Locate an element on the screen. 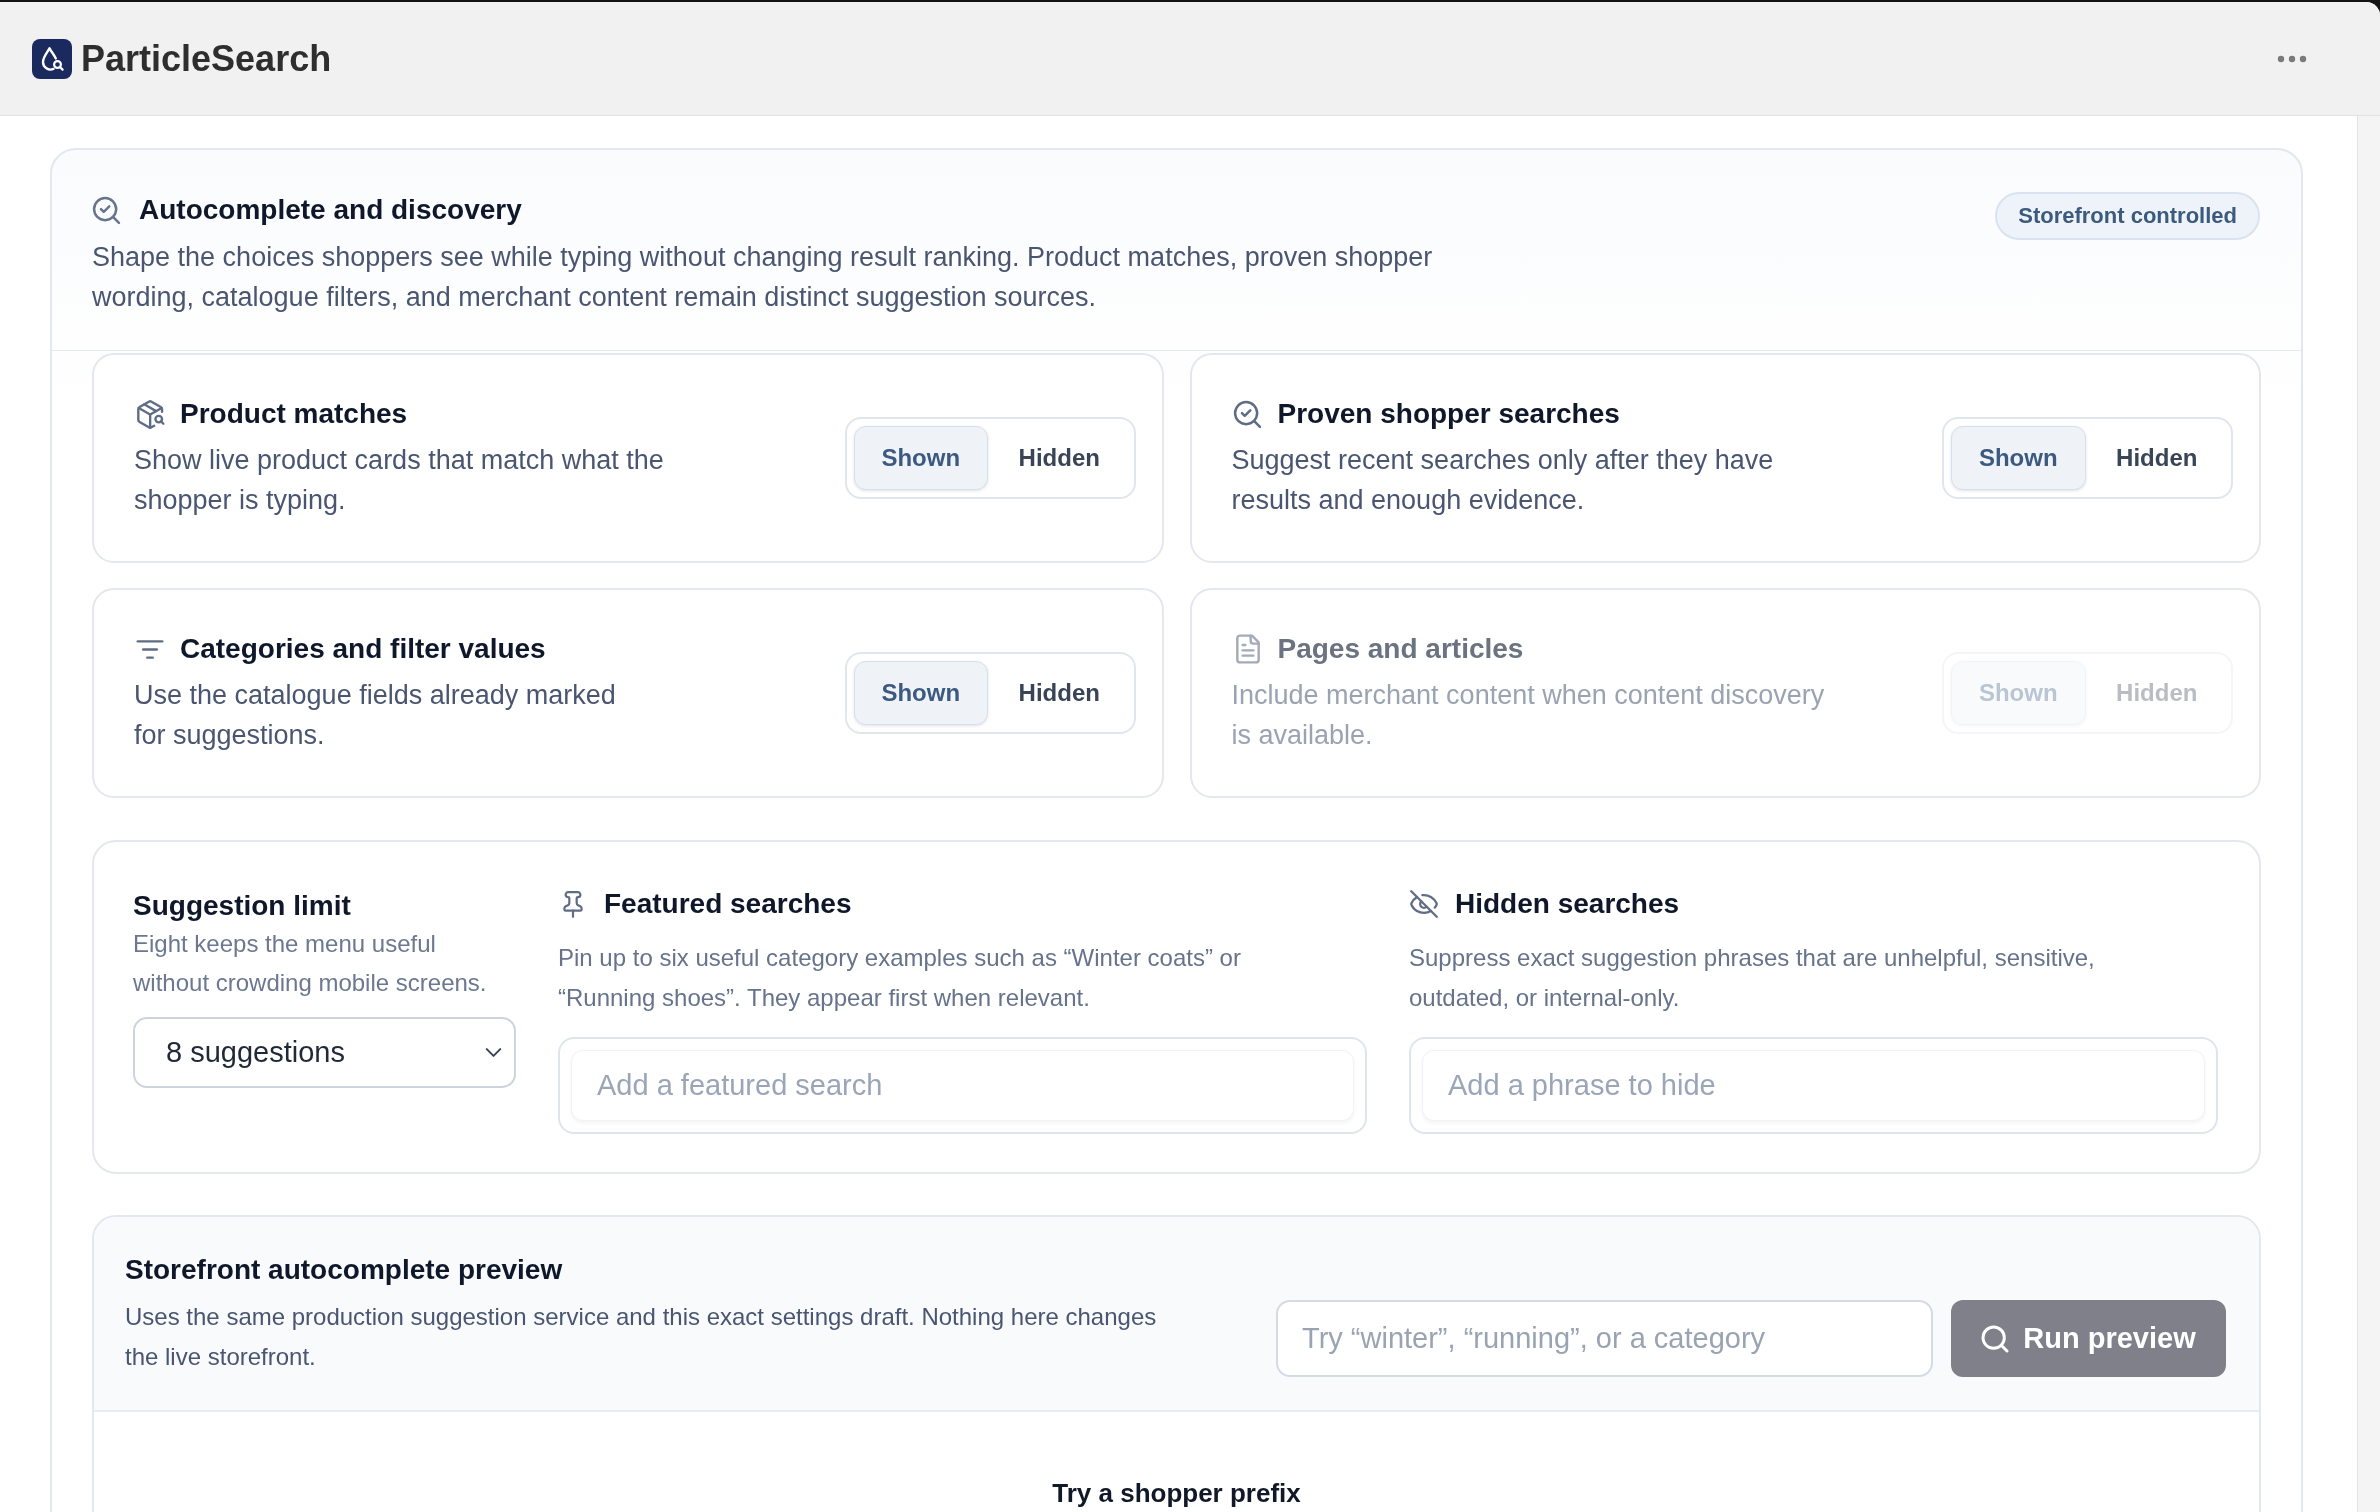  filter-icon is located at coordinates (150, 649).